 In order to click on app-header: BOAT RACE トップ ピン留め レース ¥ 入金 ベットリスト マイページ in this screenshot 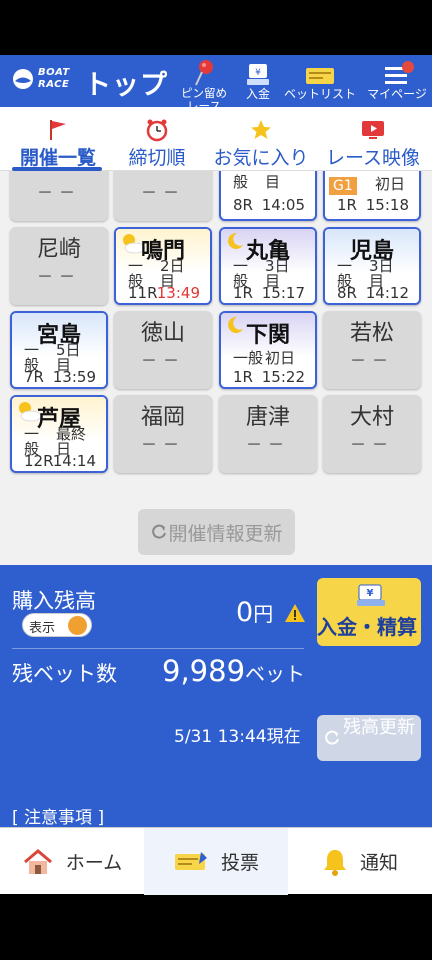, I will do `click(216, 84)`.